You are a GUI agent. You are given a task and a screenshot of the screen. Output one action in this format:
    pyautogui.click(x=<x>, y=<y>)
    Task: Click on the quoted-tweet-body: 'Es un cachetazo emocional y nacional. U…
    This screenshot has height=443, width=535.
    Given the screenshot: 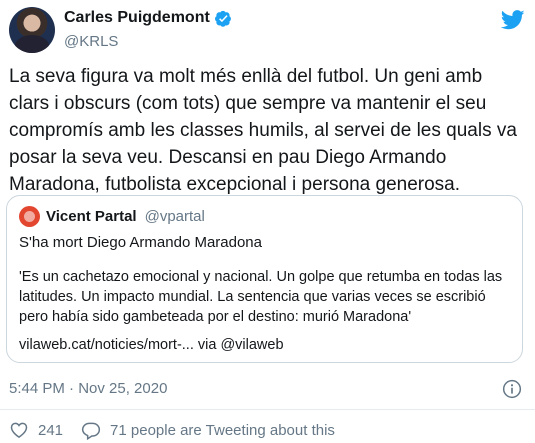 What is the action you would take?
    pyautogui.click(x=261, y=297)
    